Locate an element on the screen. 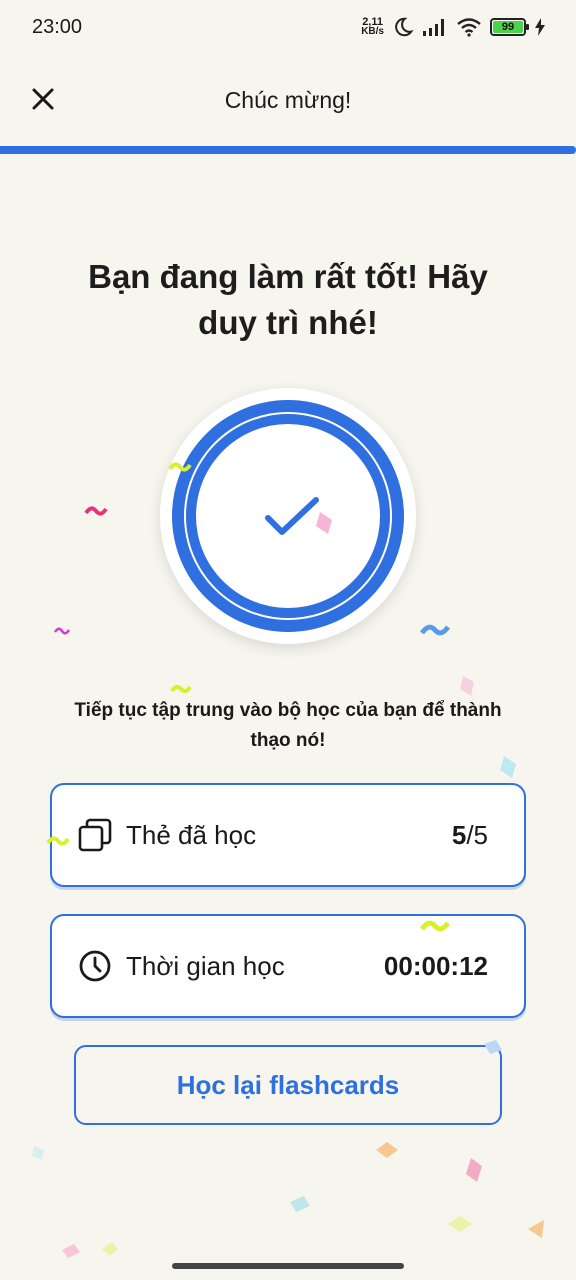  badge-core is located at coordinates (288, 516).